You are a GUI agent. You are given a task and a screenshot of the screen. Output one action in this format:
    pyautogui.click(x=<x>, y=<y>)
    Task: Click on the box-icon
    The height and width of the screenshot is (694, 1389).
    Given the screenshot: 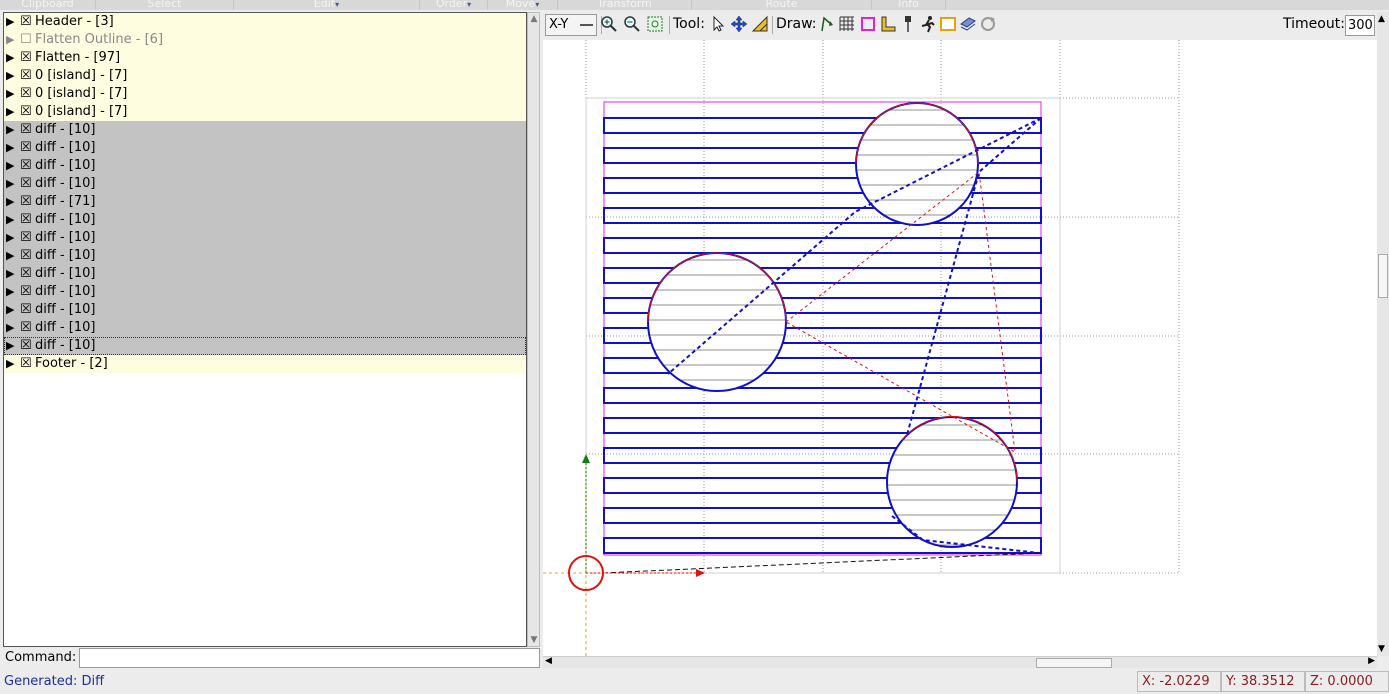 What is the action you would take?
    pyautogui.click(x=948, y=25)
    